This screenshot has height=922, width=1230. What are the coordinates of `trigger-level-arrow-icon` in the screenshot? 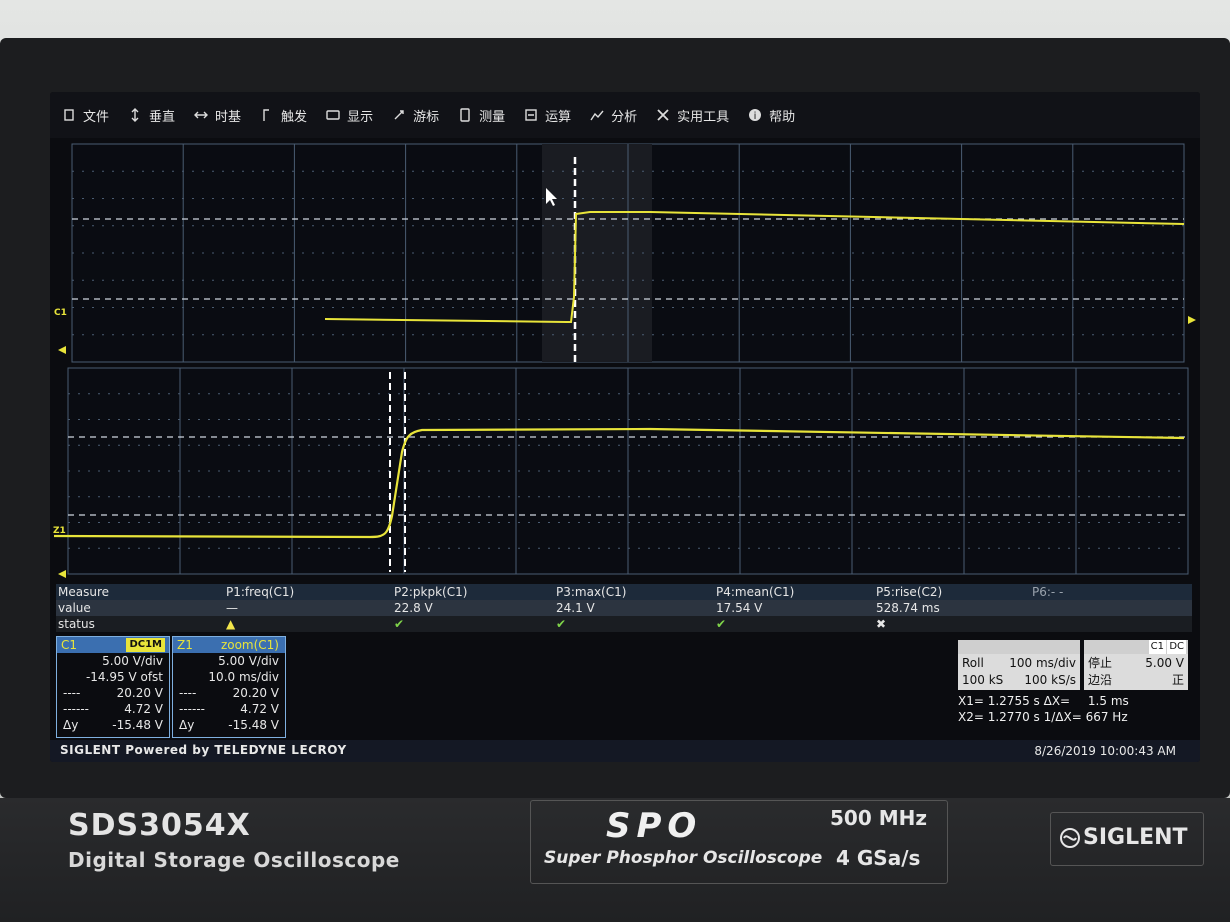 It's located at (1192, 320).